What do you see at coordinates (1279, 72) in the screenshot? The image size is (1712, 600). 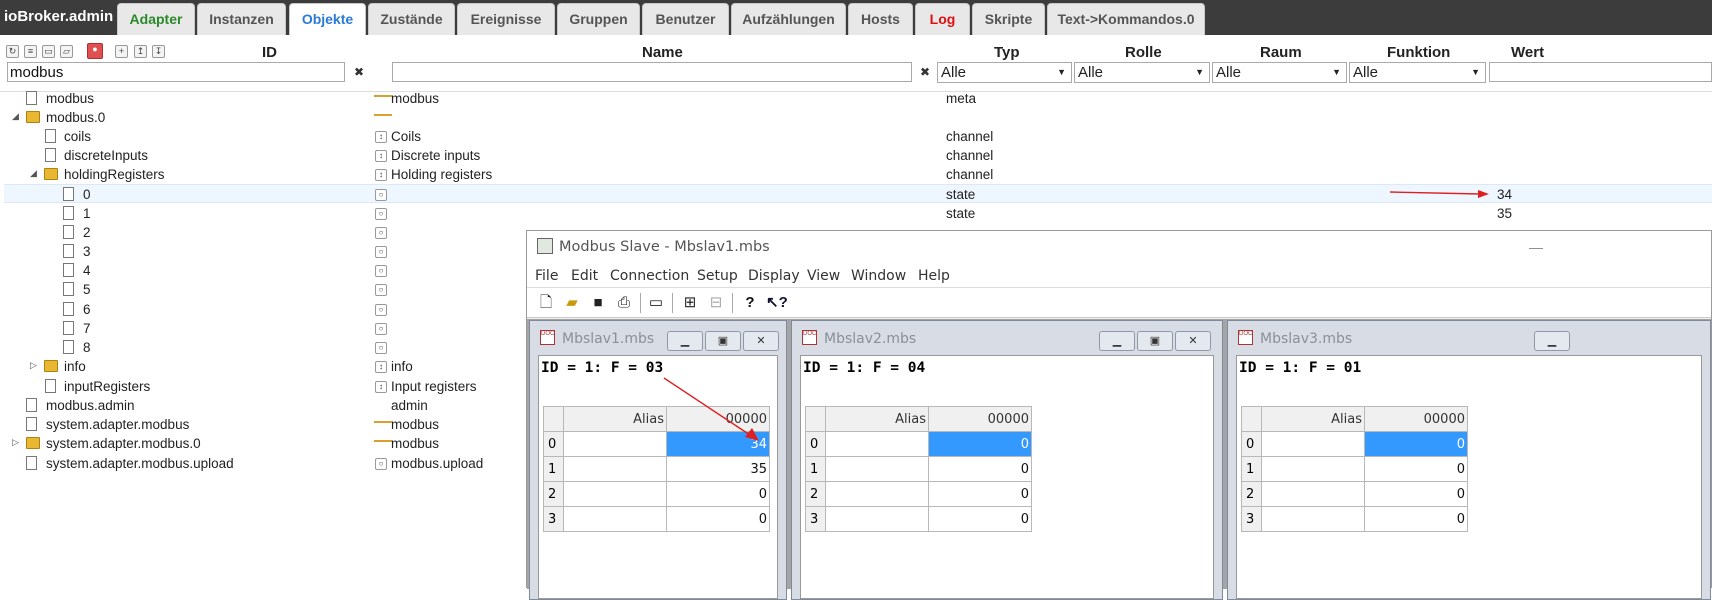 I see `raum-filter-select: Alle ▼` at bounding box center [1279, 72].